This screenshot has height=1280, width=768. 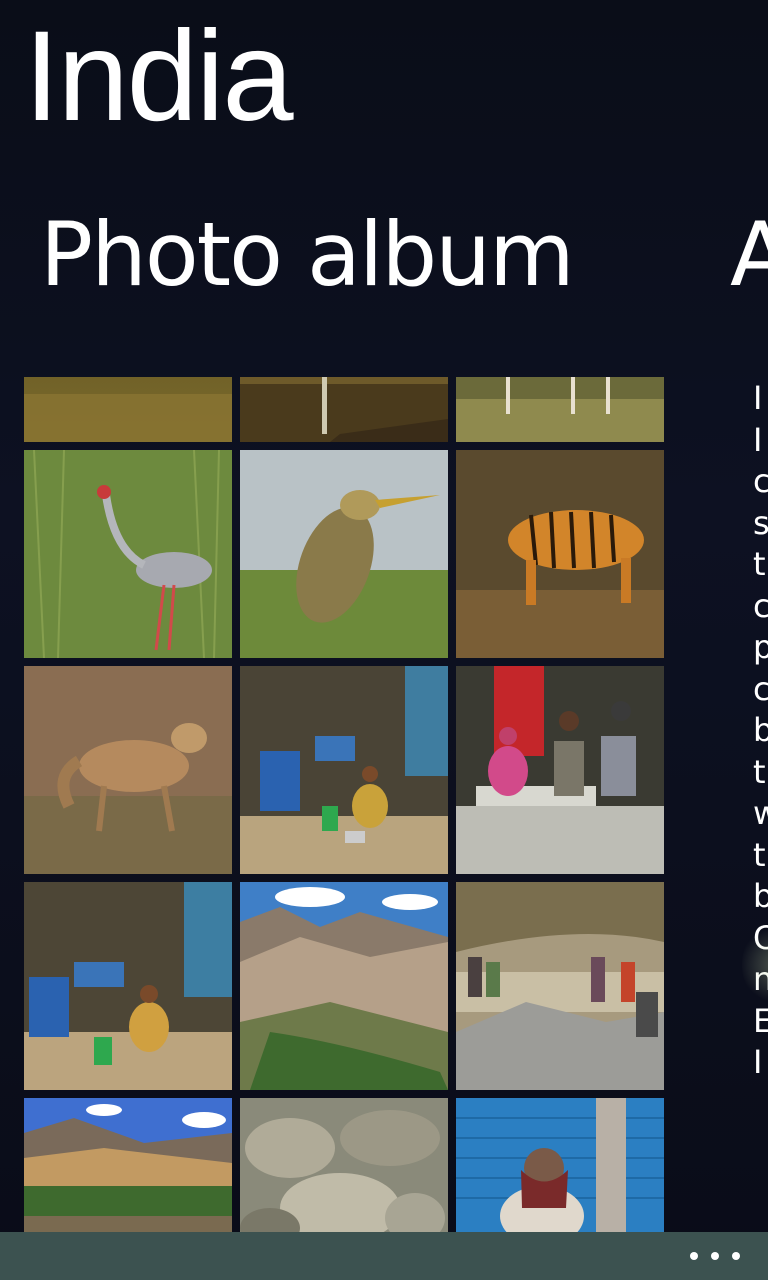 I want to click on photo-workers-gravel, so click(x=560, y=986).